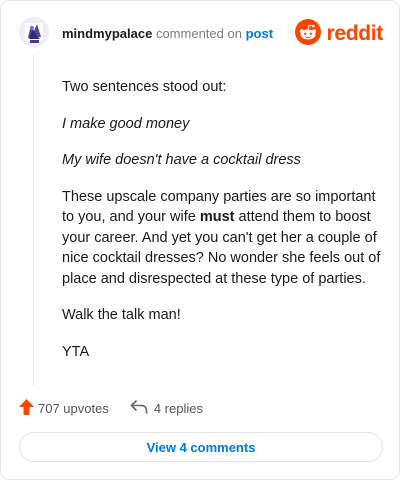  Describe the element at coordinates (34, 32) in the screenshot. I see `avatar` at that location.